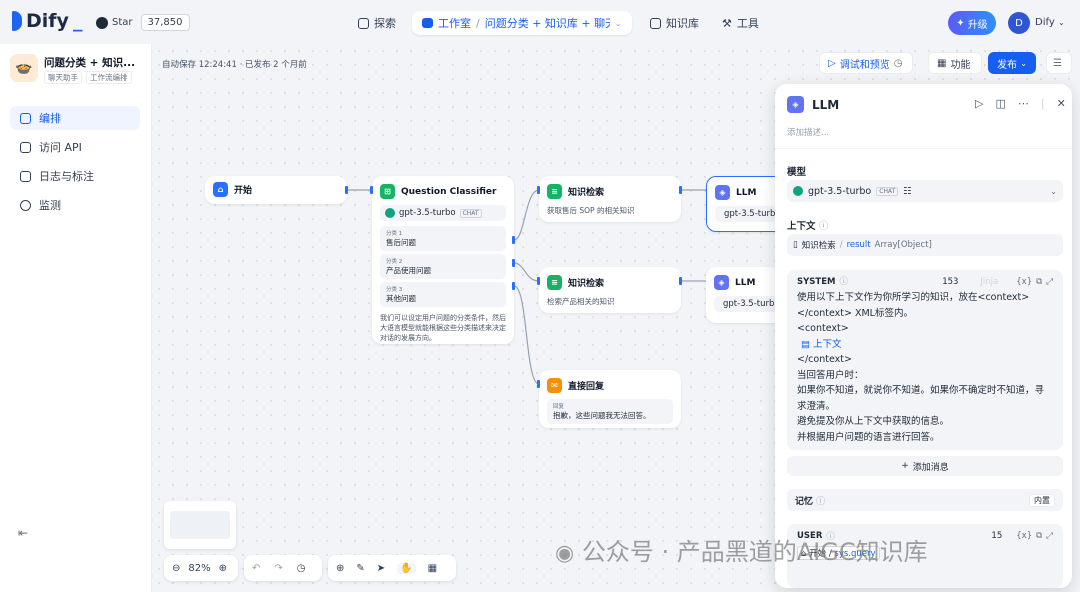  I want to click on chevron-down-icon: ⌄, so click(1053, 191).